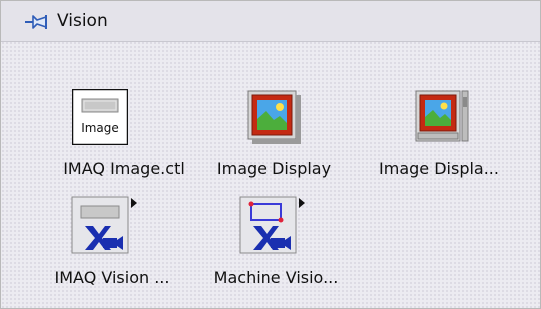  Describe the element at coordinates (442, 117) in the screenshot. I see `image-display-classic-icon` at that location.